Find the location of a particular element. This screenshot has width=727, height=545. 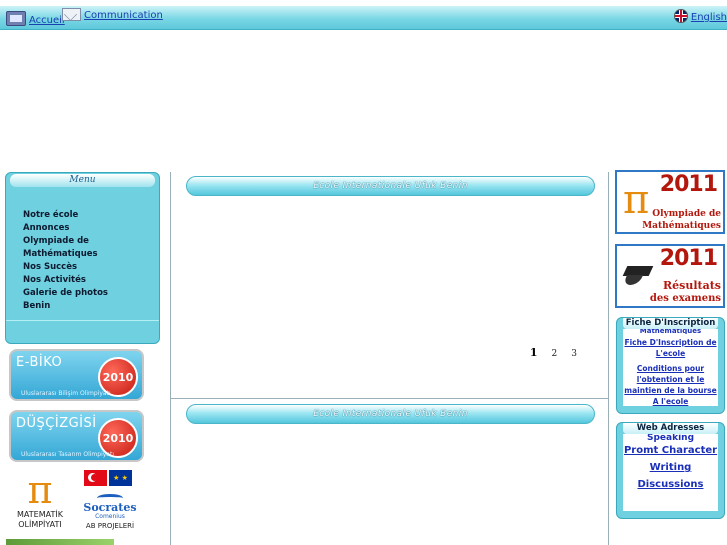

home-link: Accueil is located at coordinates (35, 18).